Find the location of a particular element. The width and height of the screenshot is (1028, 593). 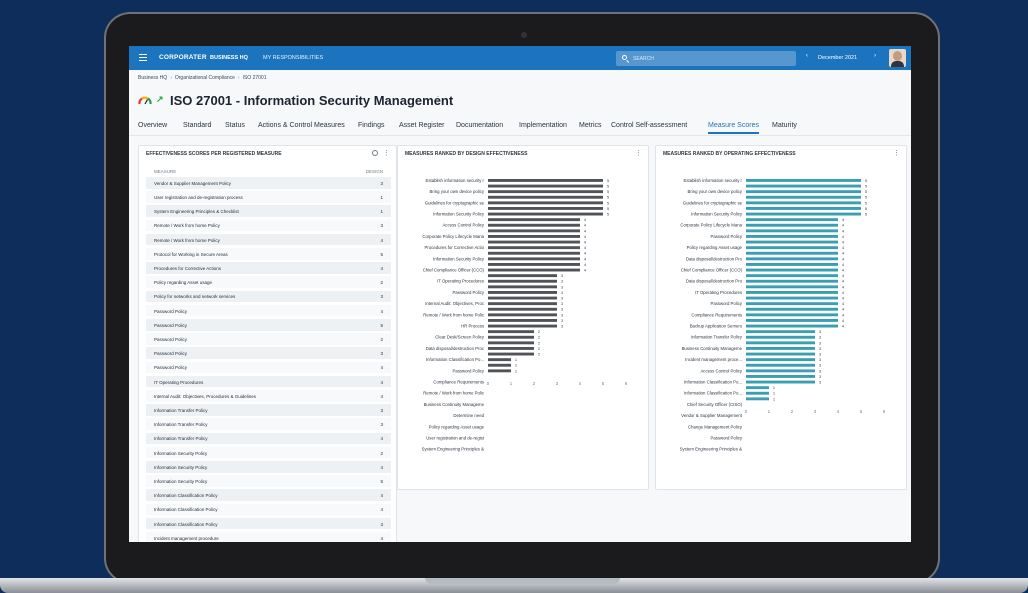

table-row: Protocol for Working in Secure Areas 5 is located at coordinates (268, 254).